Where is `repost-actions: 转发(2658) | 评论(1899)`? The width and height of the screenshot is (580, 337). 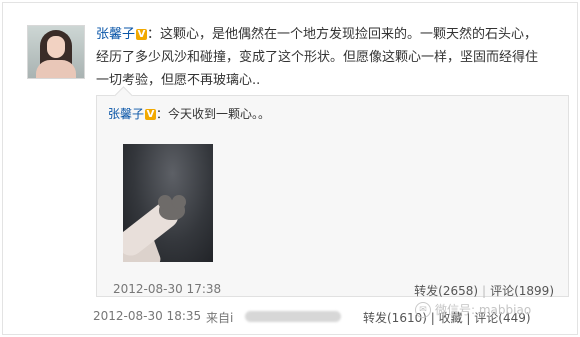
repost-actions: 转发(2658) | 评论(1899) is located at coordinates (484, 290).